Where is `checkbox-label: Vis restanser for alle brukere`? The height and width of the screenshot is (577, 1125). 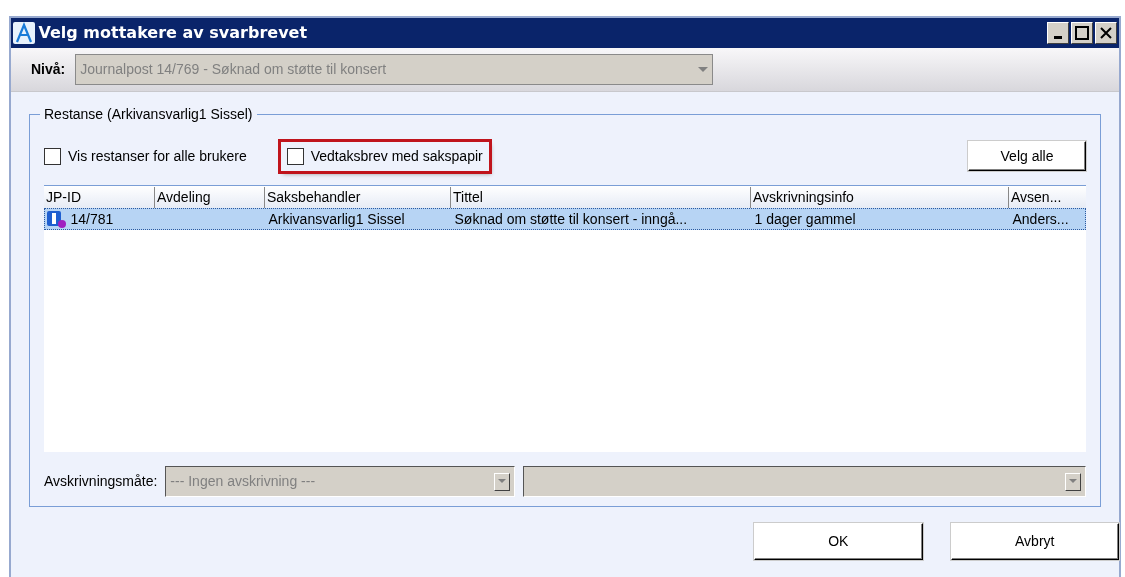 checkbox-label: Vis restanser for alle brukere is located at coordinates (157, 156).